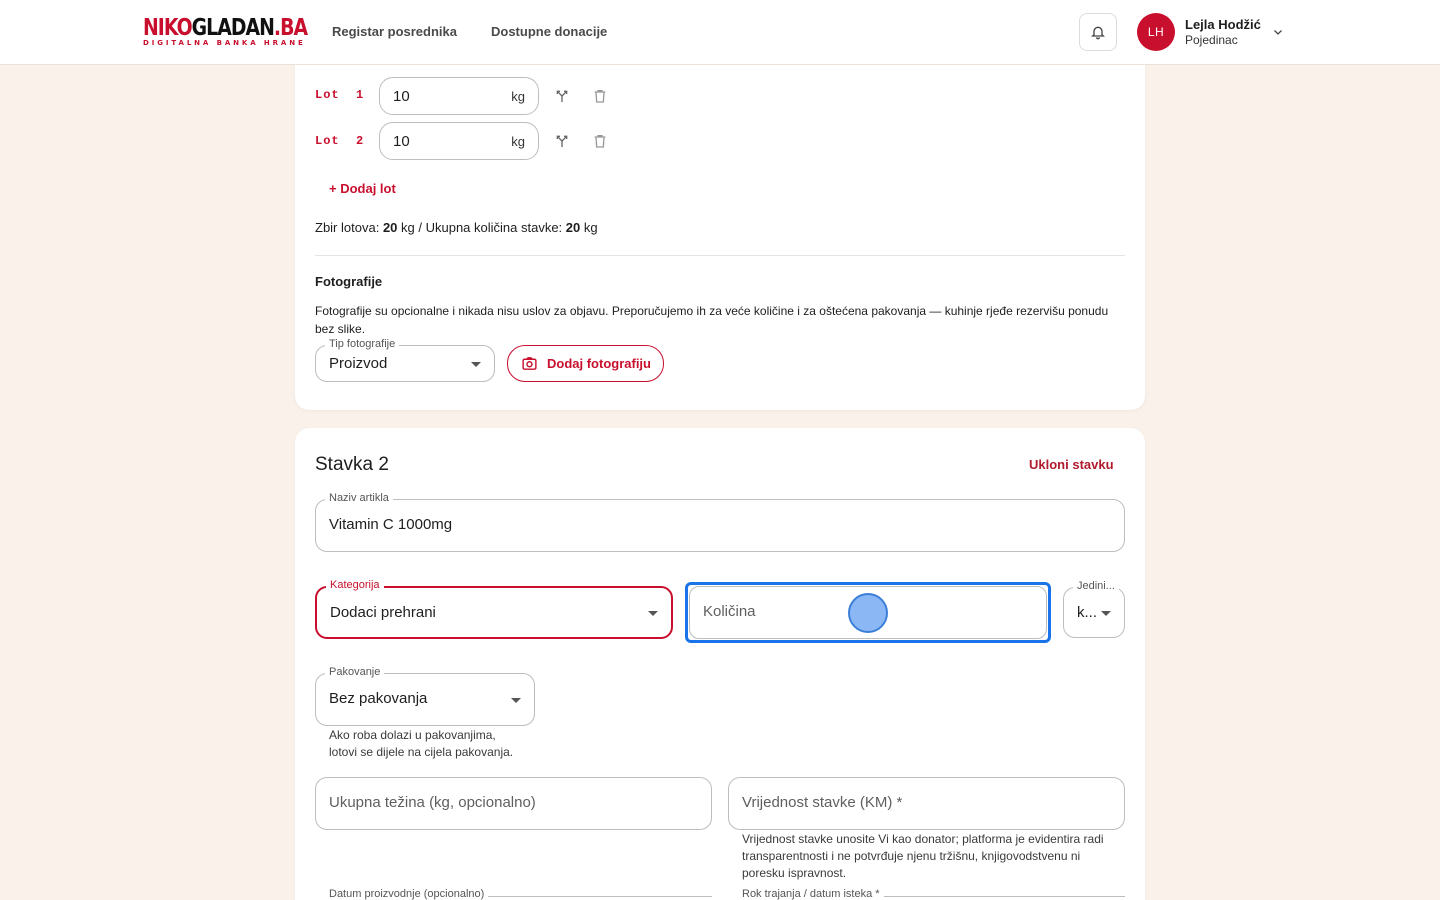  What do you see at coordinates (340, 141) in the screenshot?
I see `lot-2-label: Lot 2` at bounding box center [340, 141].